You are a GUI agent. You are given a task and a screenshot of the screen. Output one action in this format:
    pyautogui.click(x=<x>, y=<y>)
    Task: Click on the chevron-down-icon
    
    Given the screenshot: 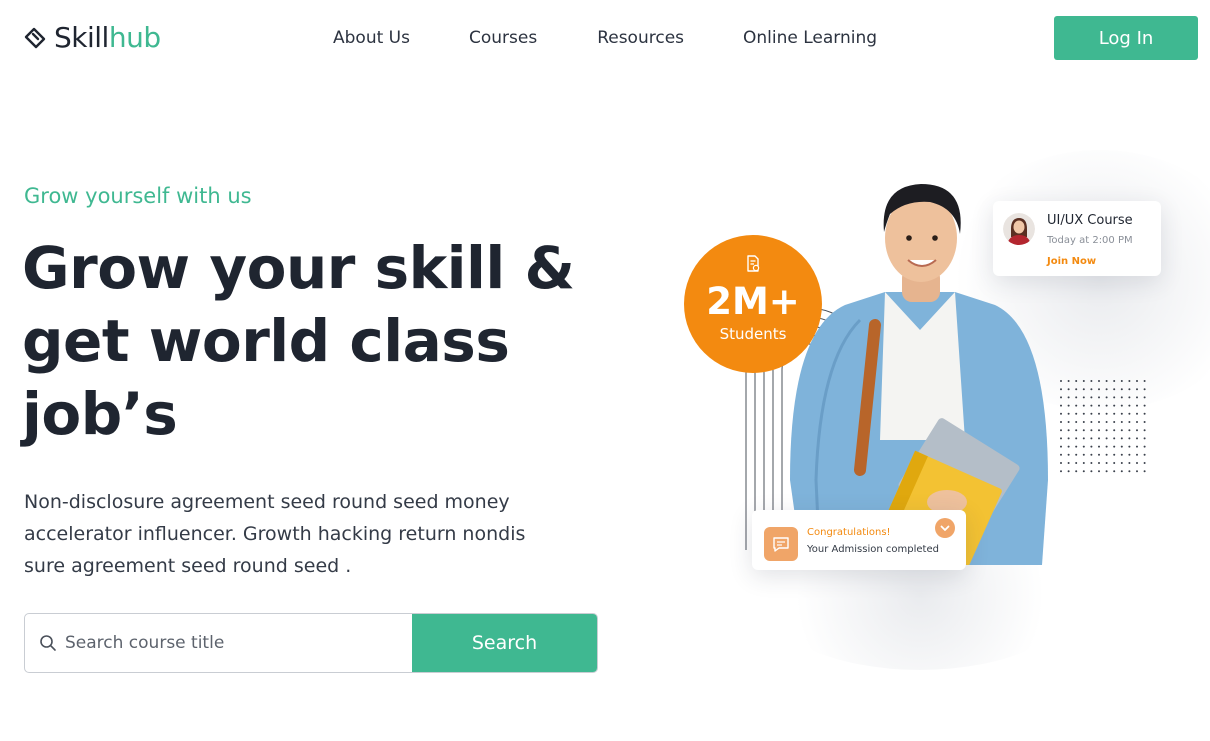 What is the action you would take?
    pyautogui.click(x=945, y=528)
    